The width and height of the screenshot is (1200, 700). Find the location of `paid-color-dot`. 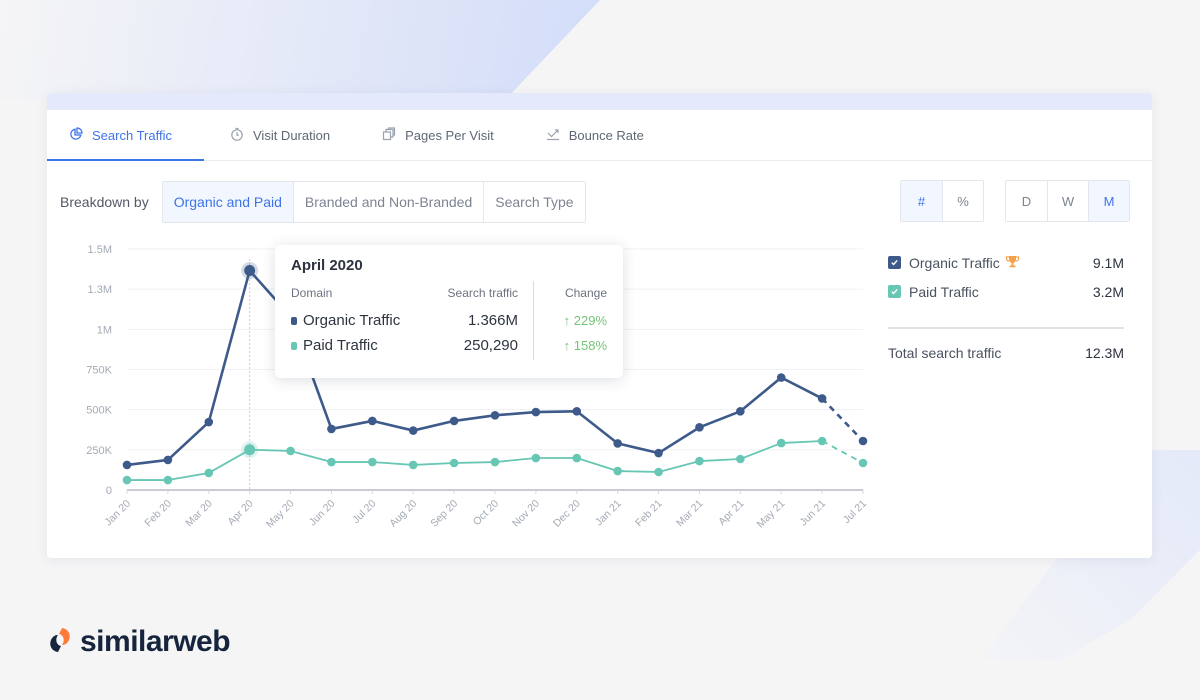

paid-color-dot is located at coordinates (294, 345).